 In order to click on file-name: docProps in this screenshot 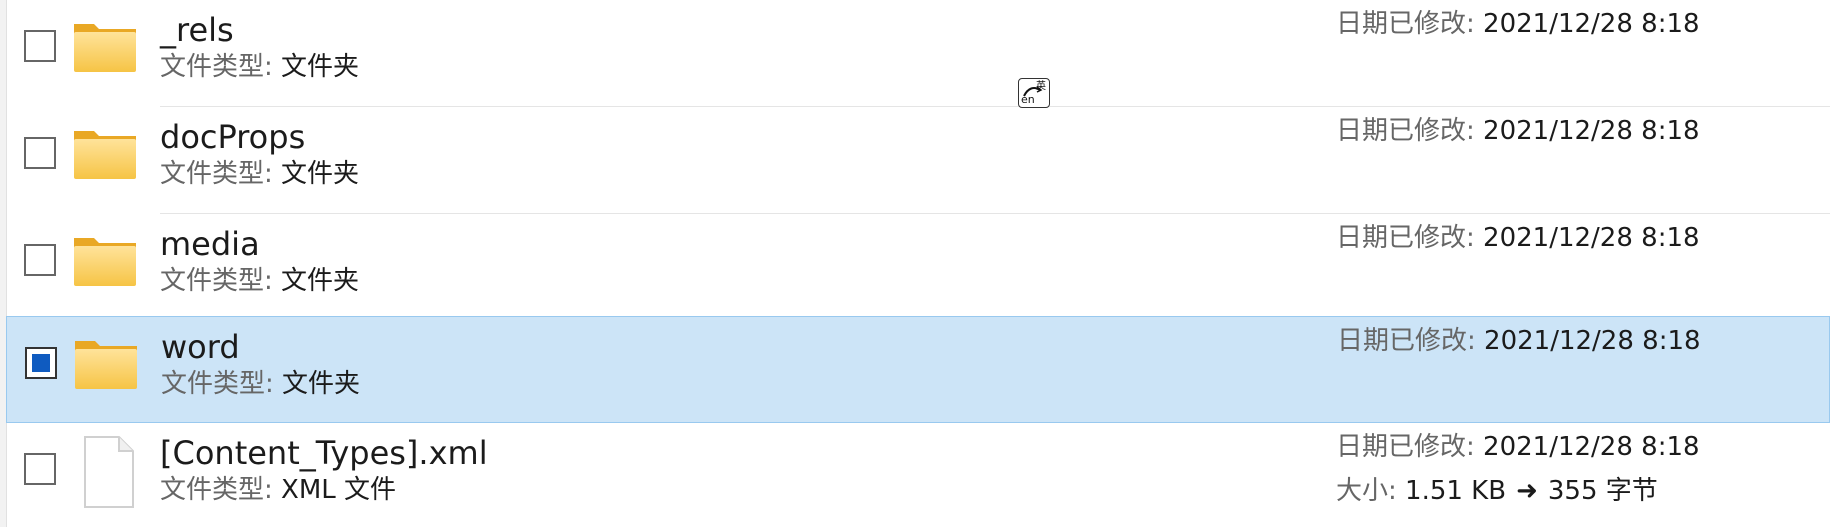, I will do `click(232, 137)`.